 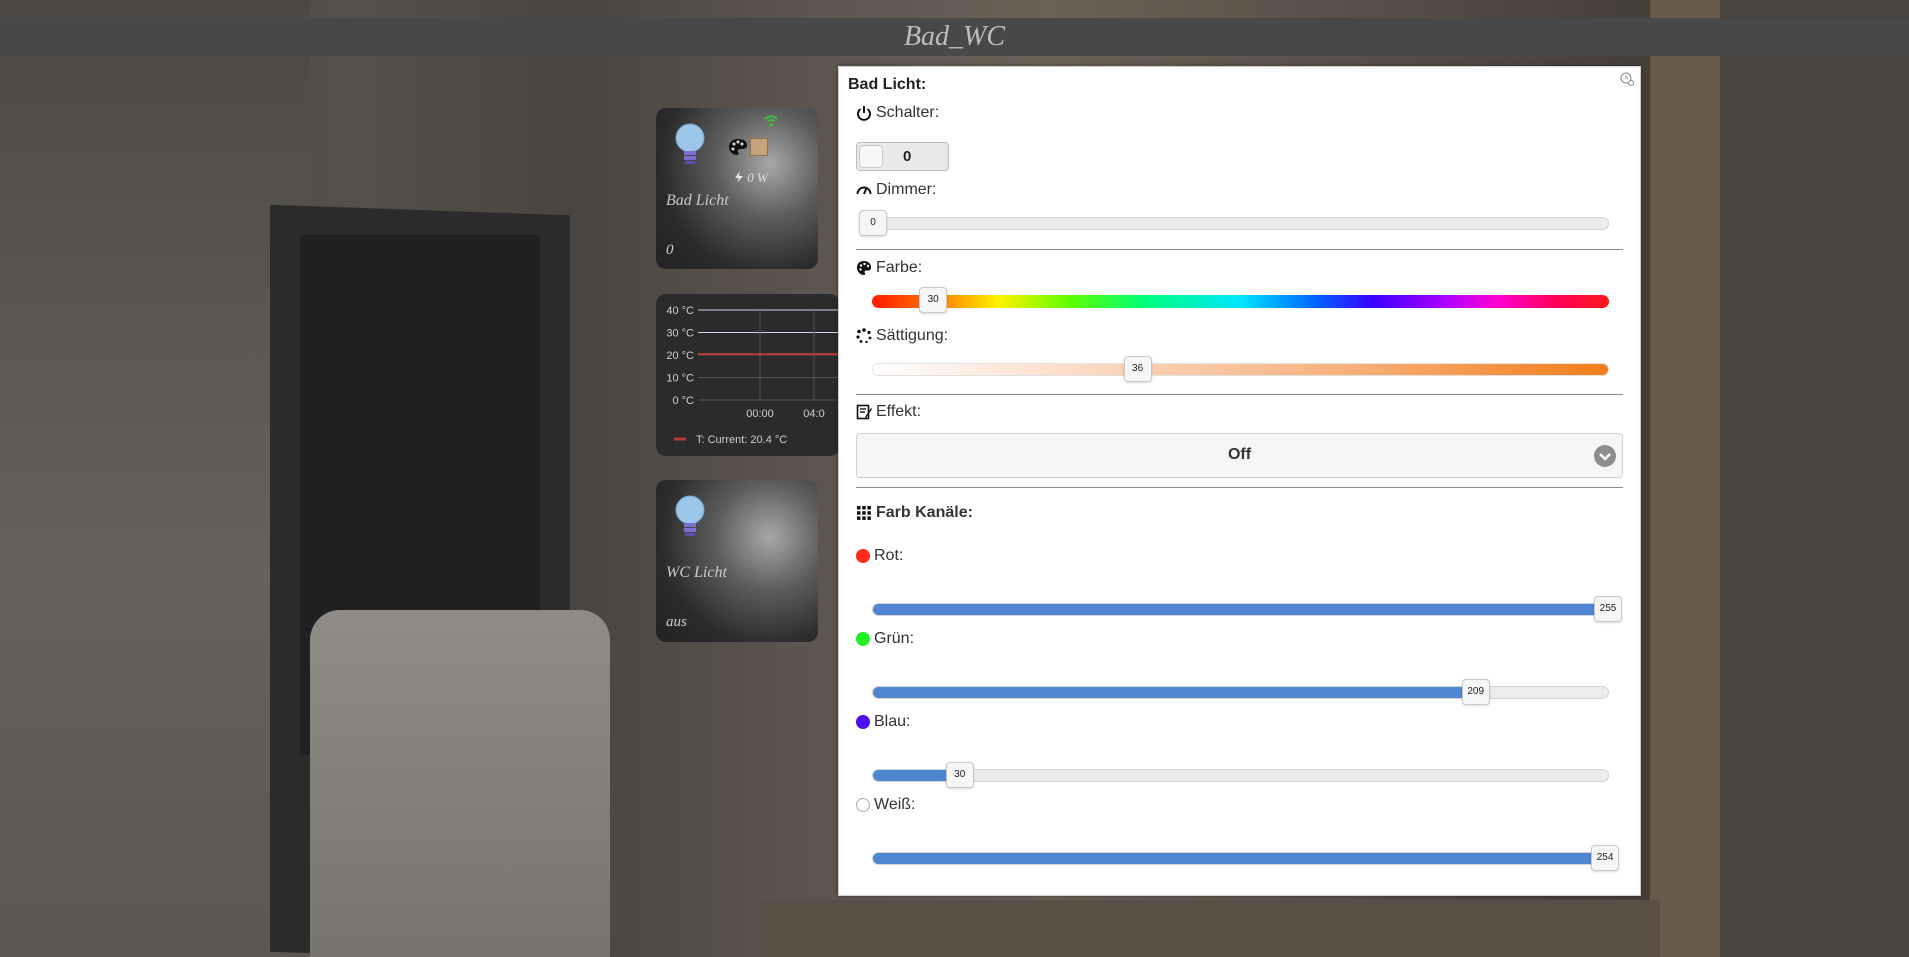 I want to click on channel-row-weiss: Weiß:, so click(x=885, y=805).